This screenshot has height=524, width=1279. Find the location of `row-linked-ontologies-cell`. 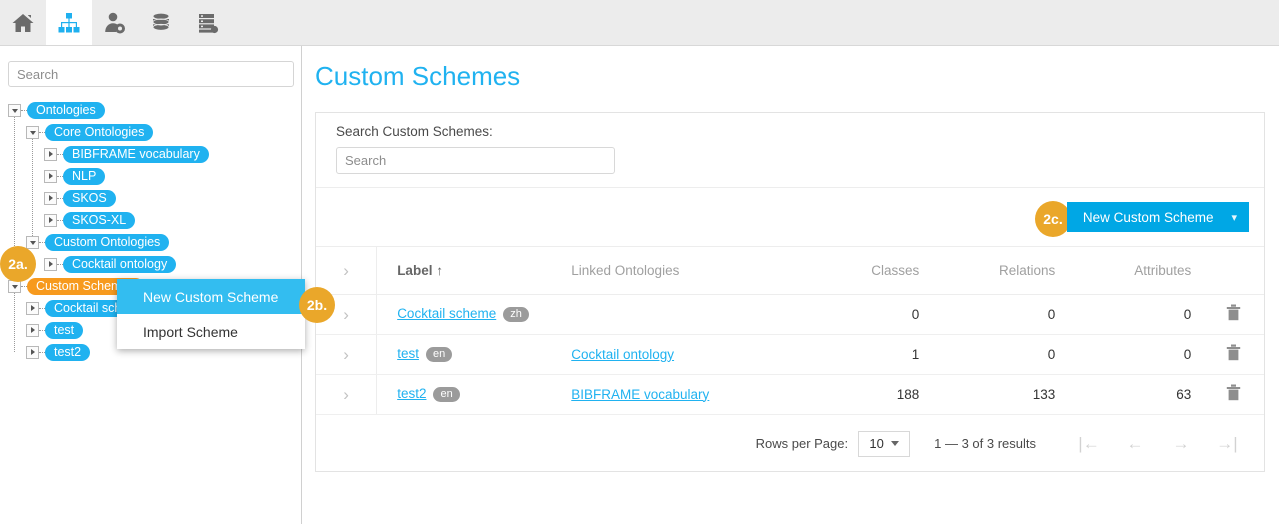

row-linked-ontologies-cell is located at coordinates (683, 314).